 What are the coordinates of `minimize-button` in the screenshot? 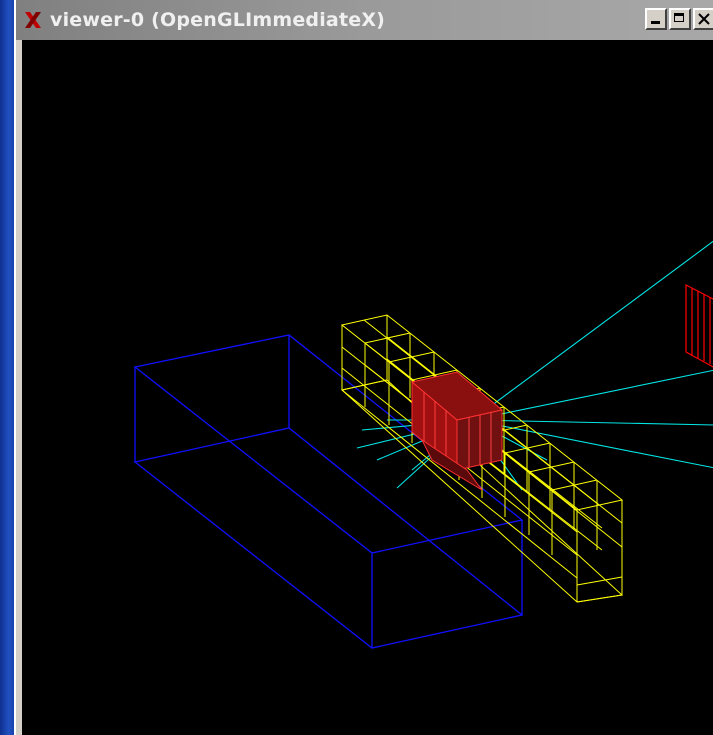 It's located at (656, 19).